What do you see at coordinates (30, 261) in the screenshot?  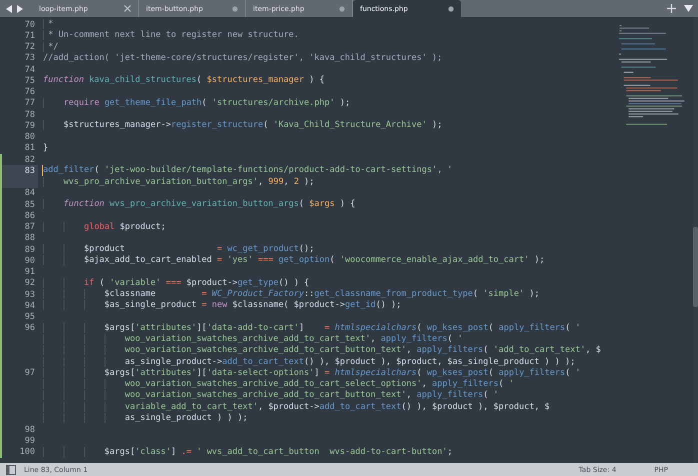 I see `line-number: 90` at bounding box center [30, 261].